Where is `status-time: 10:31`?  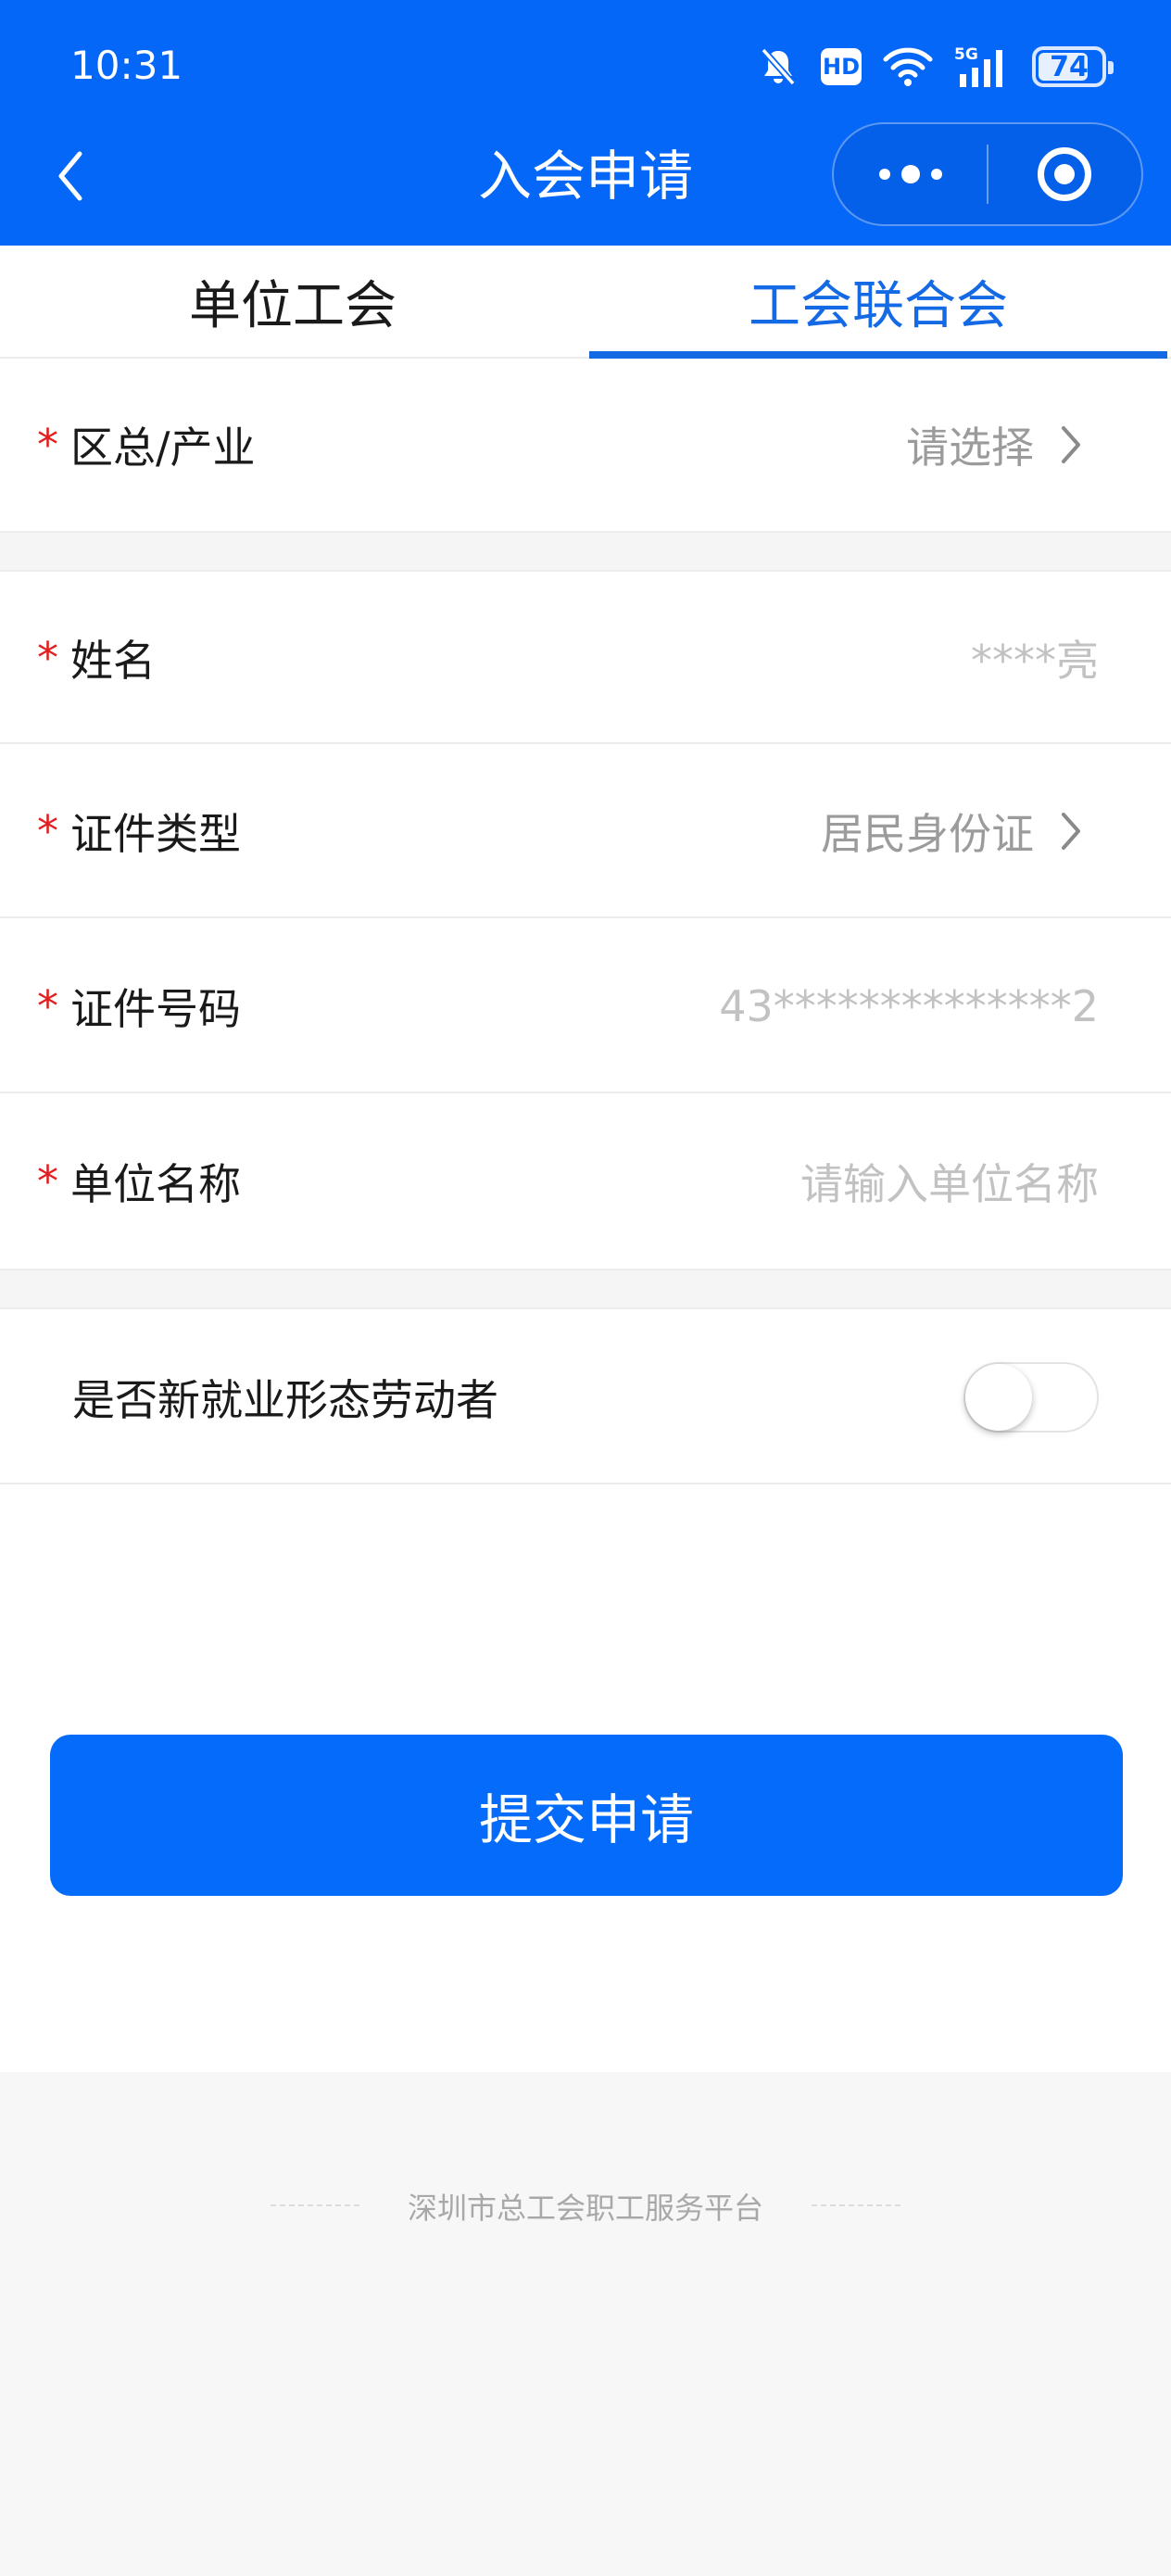 status-time: 10:31 is located at coordinates (127, 65).